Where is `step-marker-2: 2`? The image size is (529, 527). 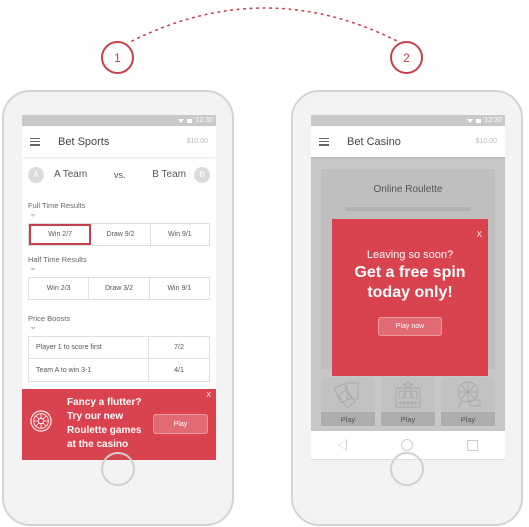
step-marker-2: 2 is located at coordinates (406, 57).